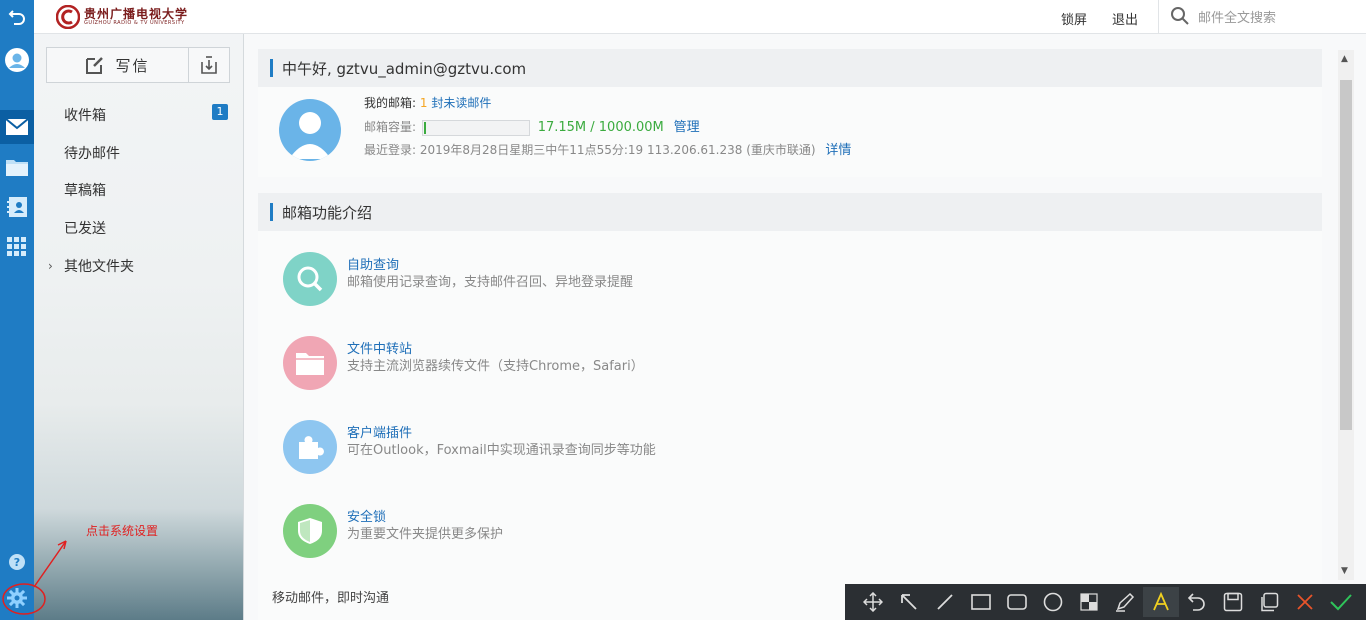 The image size is (1366, 620). I want to click on line-tool, so click(945, 602).